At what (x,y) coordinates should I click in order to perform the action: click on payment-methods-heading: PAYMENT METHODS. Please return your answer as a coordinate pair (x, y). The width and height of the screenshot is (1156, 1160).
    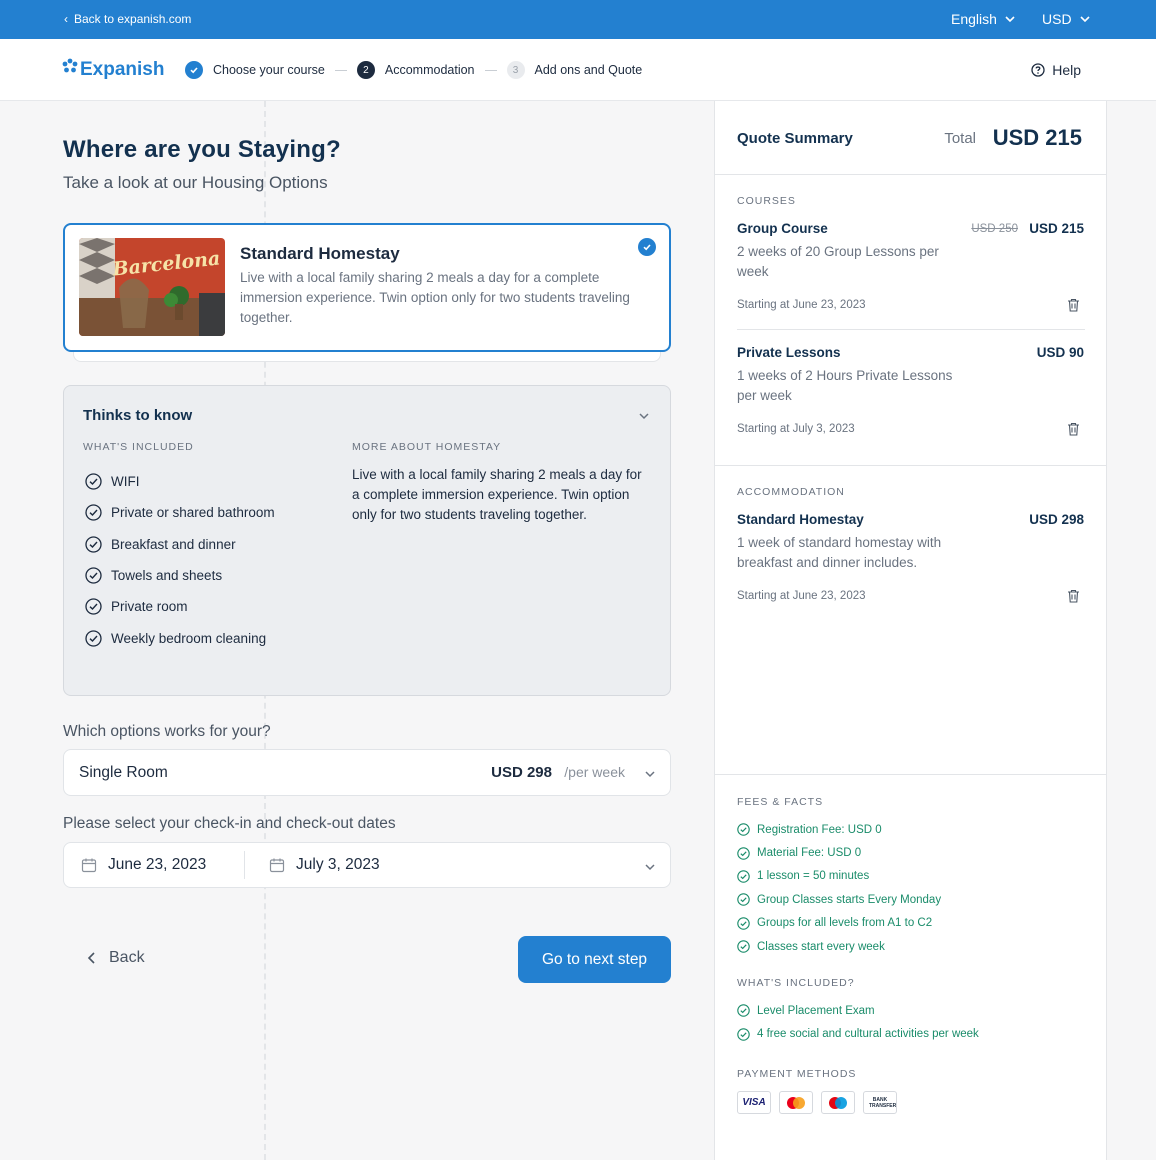
    Looking at the image, I should click on (797, 1074).